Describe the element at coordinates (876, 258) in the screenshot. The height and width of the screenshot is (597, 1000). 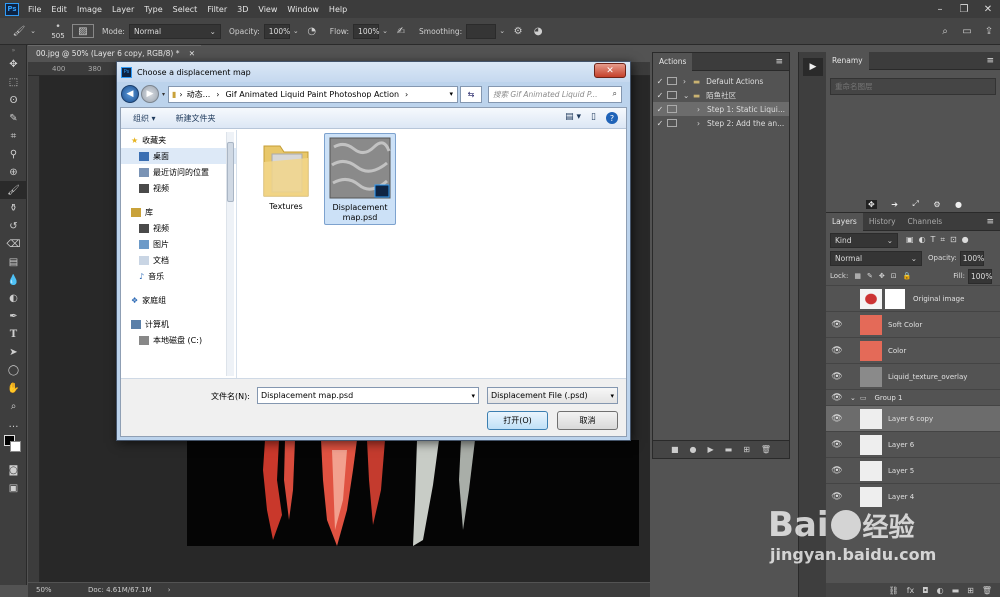
I see `blend-mode-select: Normal ⌄` at that location.